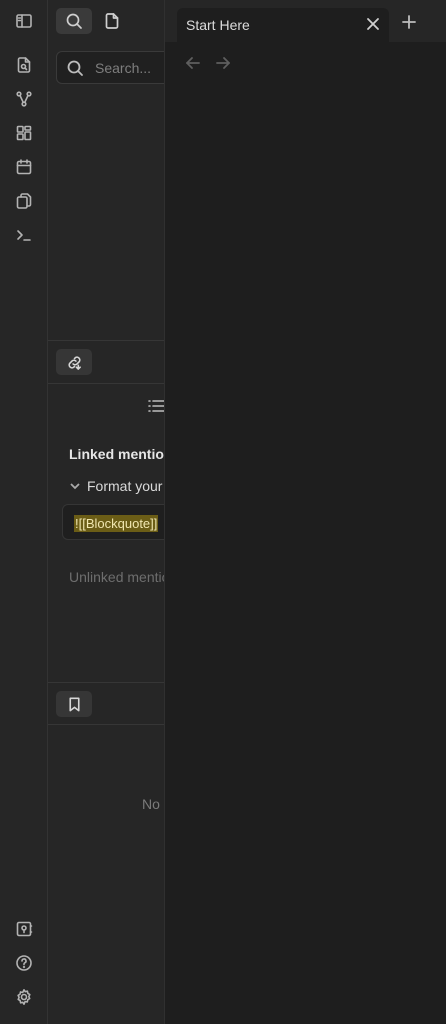 This screenshot has height=1024, width=446. I want to click on tab-title: Start Here, so click(218, 25).